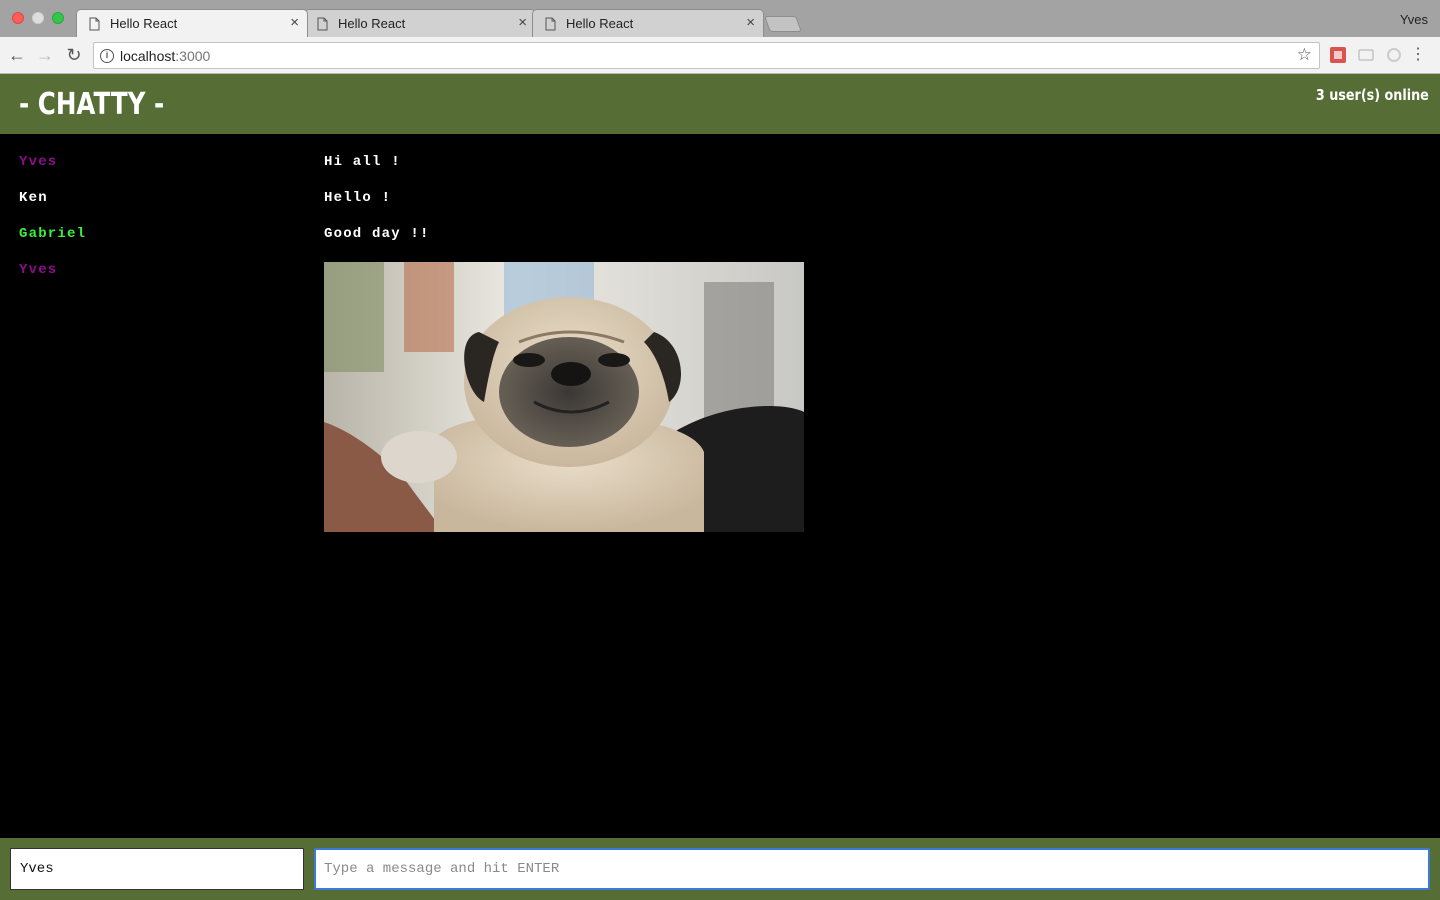 The width and height of the screenshot is (1440, 900). Describe the element at coordinates (45, 55) in the screenshot. I see `forward-arrow-icon: →` at that location.